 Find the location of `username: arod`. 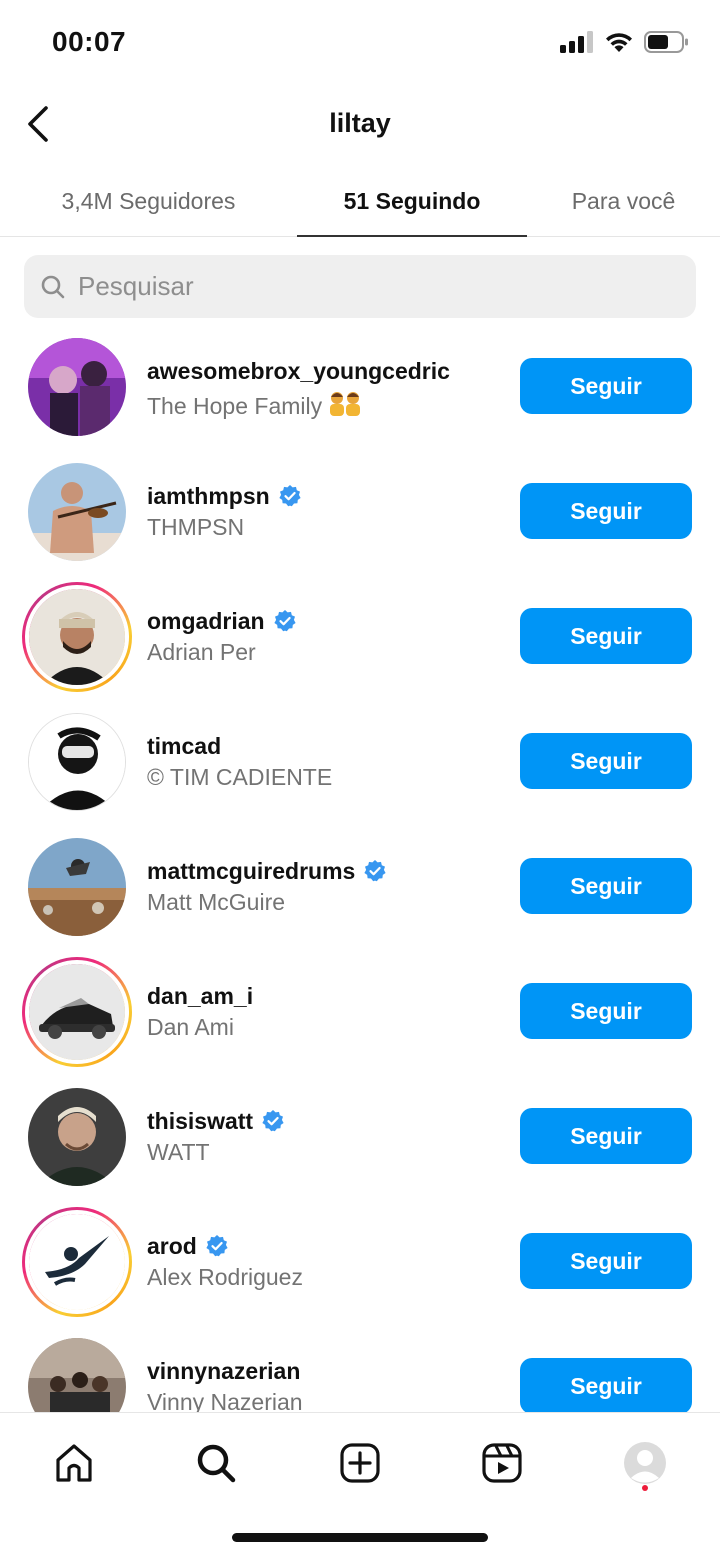

username: arod is located at coordinates (172, 1246).